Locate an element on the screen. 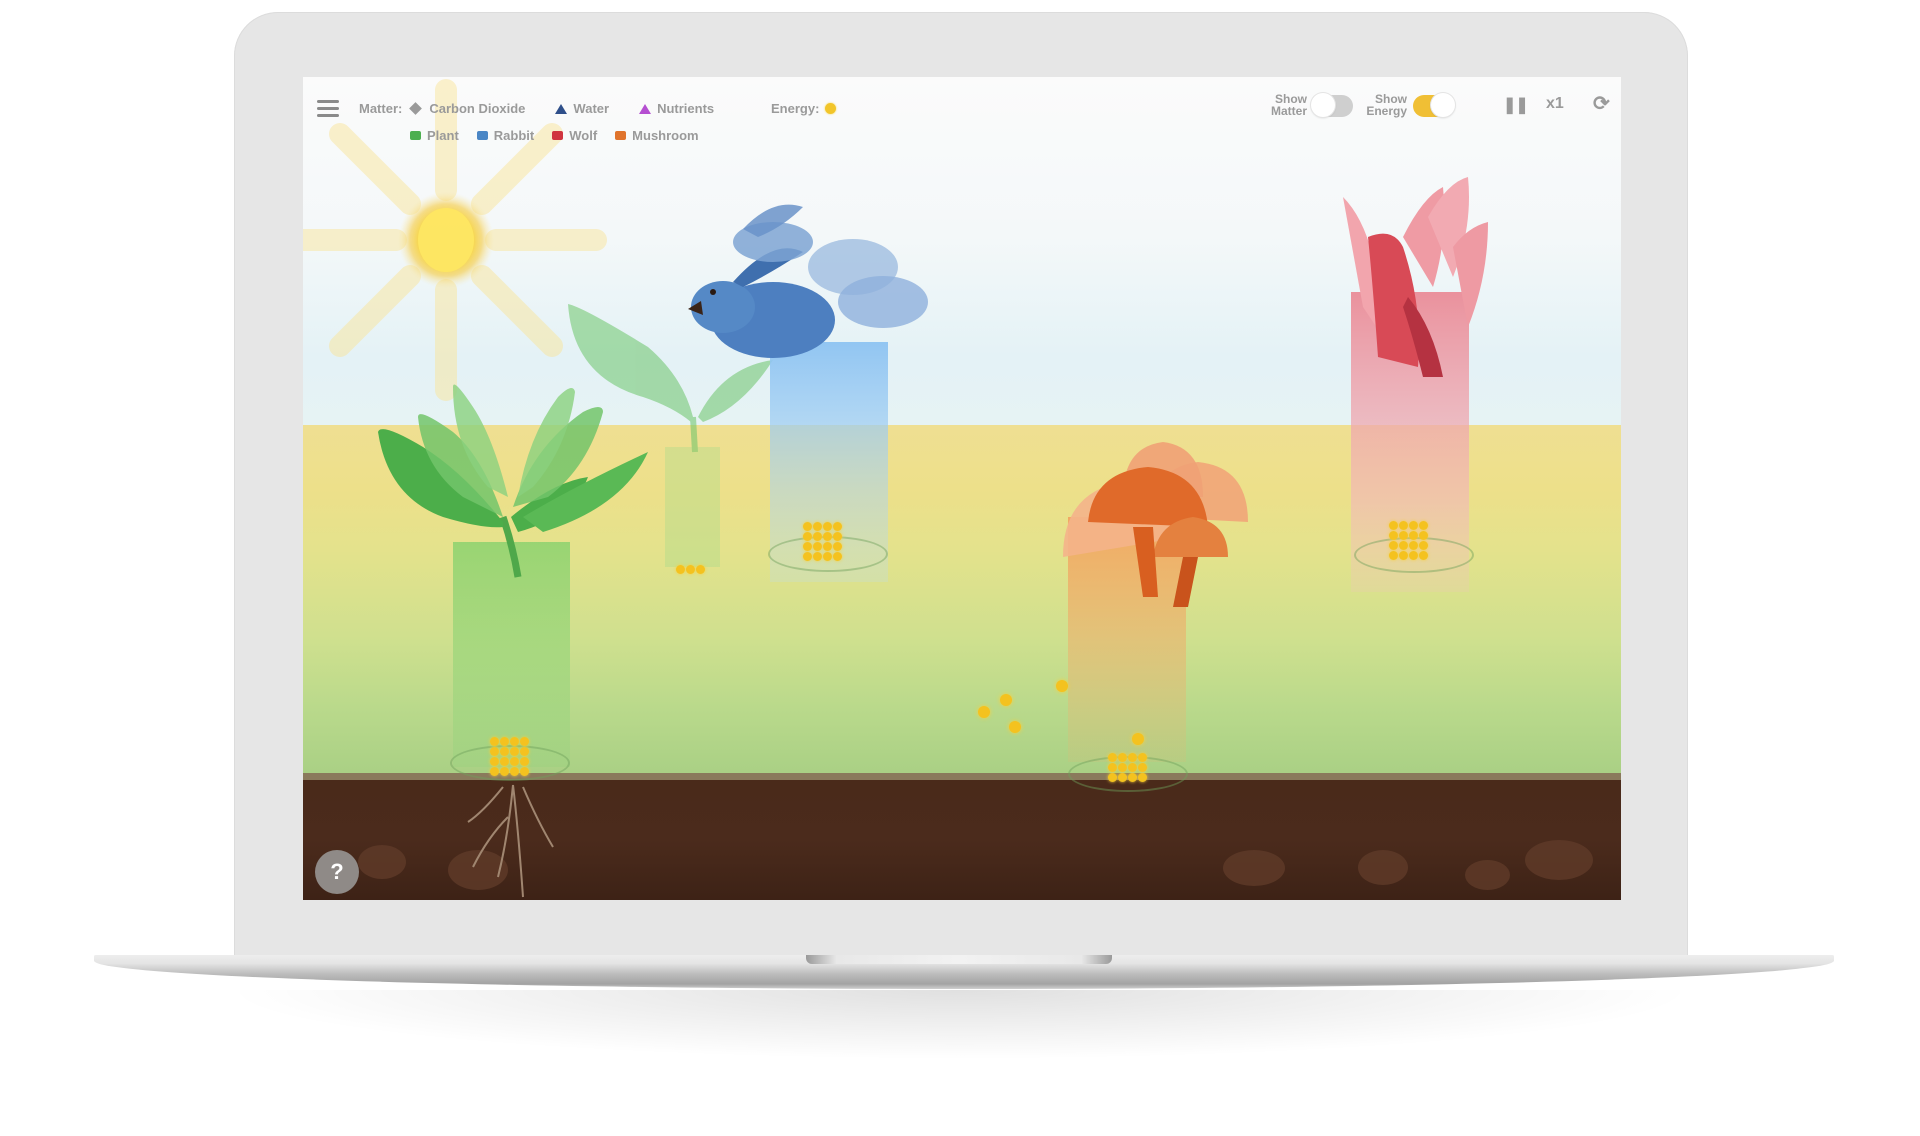 This screenshot has height=1136, width=1920. organism-legend: Plant Rabbit Wolf Mushroom is located at coordinates (554, 135).